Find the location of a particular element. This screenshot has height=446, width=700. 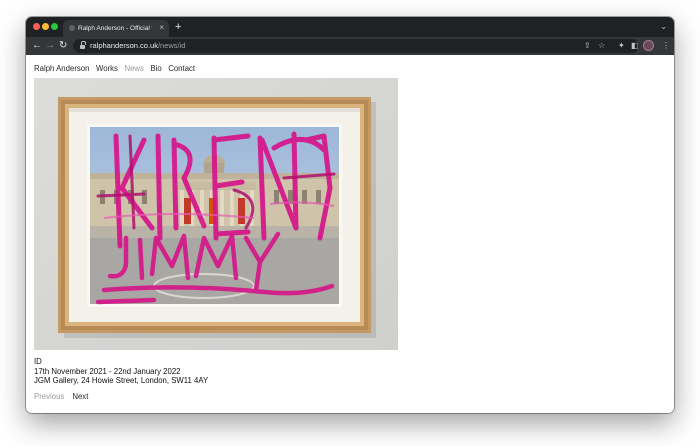

tab-title: Ralph Anderson - Official websi is located at coordinates (115, 28).